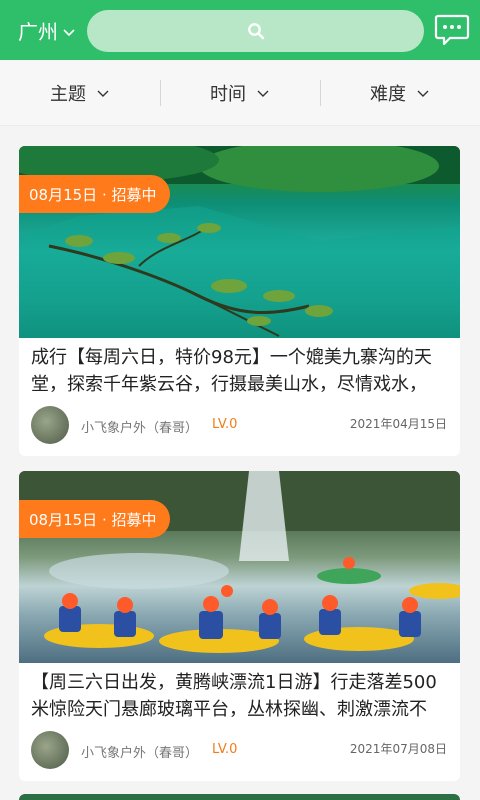 The image size is (480, 800). I want to click on filter-label: 时间, so click(228, 94).